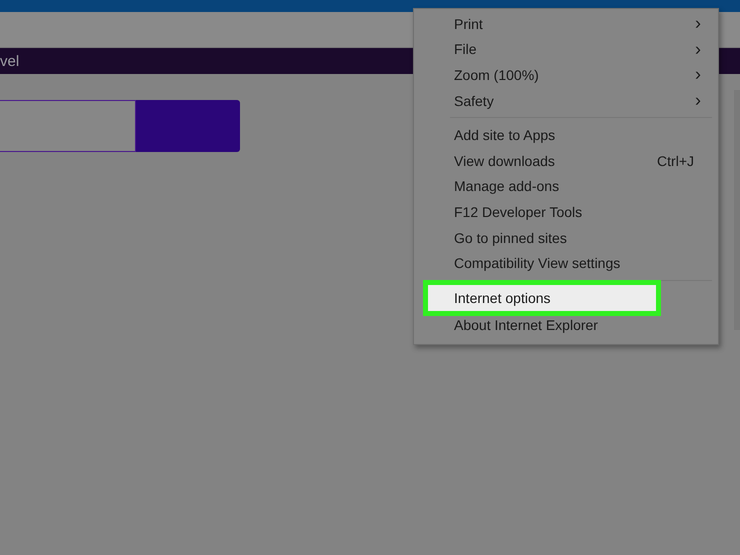 This screenshot has height=555, width=740. I want to click on banner-title: vel, so click(10, 61).